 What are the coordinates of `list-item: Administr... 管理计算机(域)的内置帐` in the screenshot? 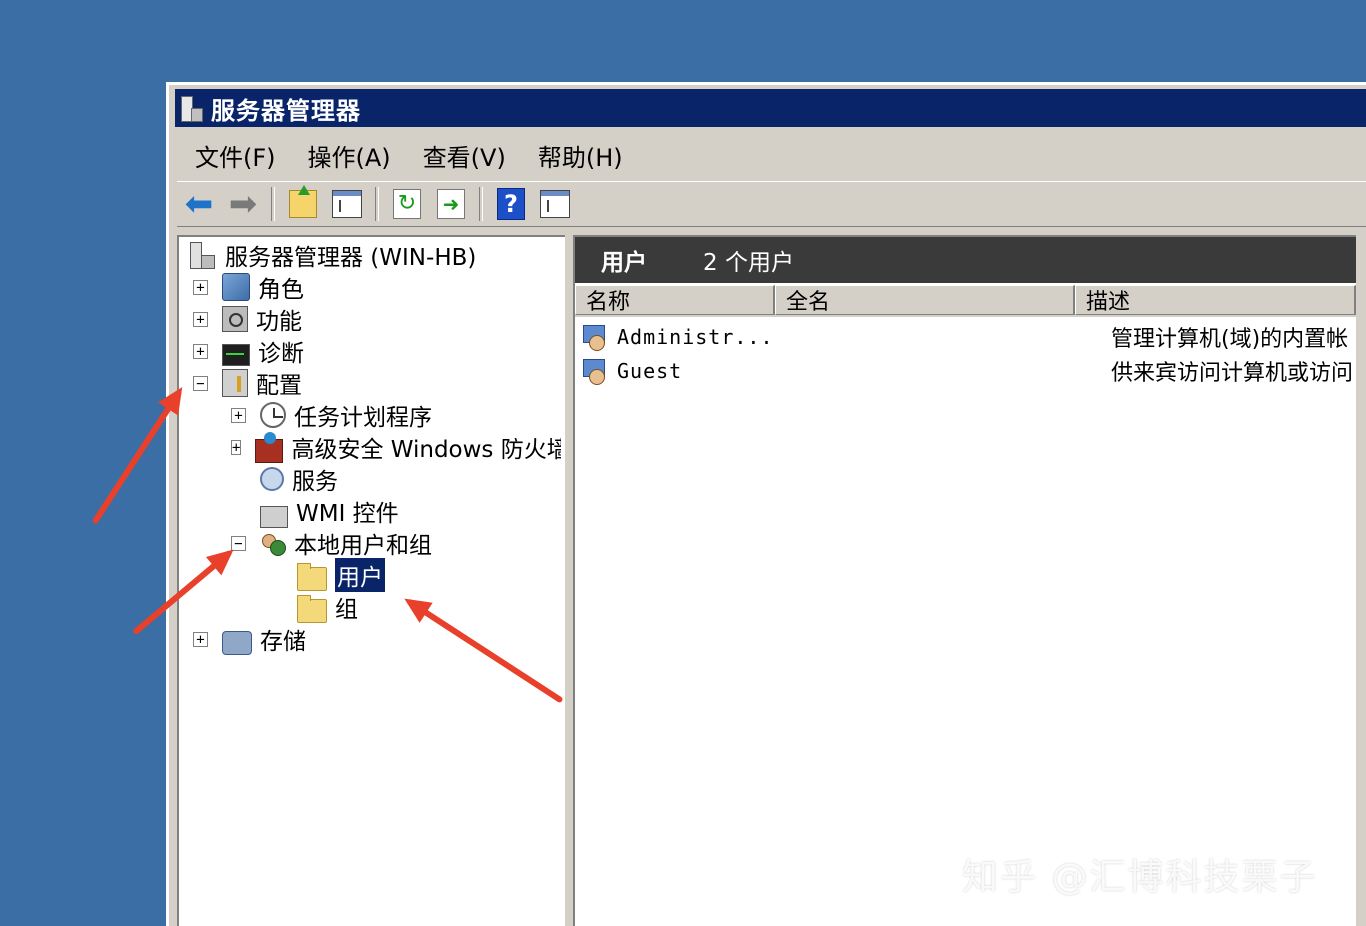 It's located at (968, 337).